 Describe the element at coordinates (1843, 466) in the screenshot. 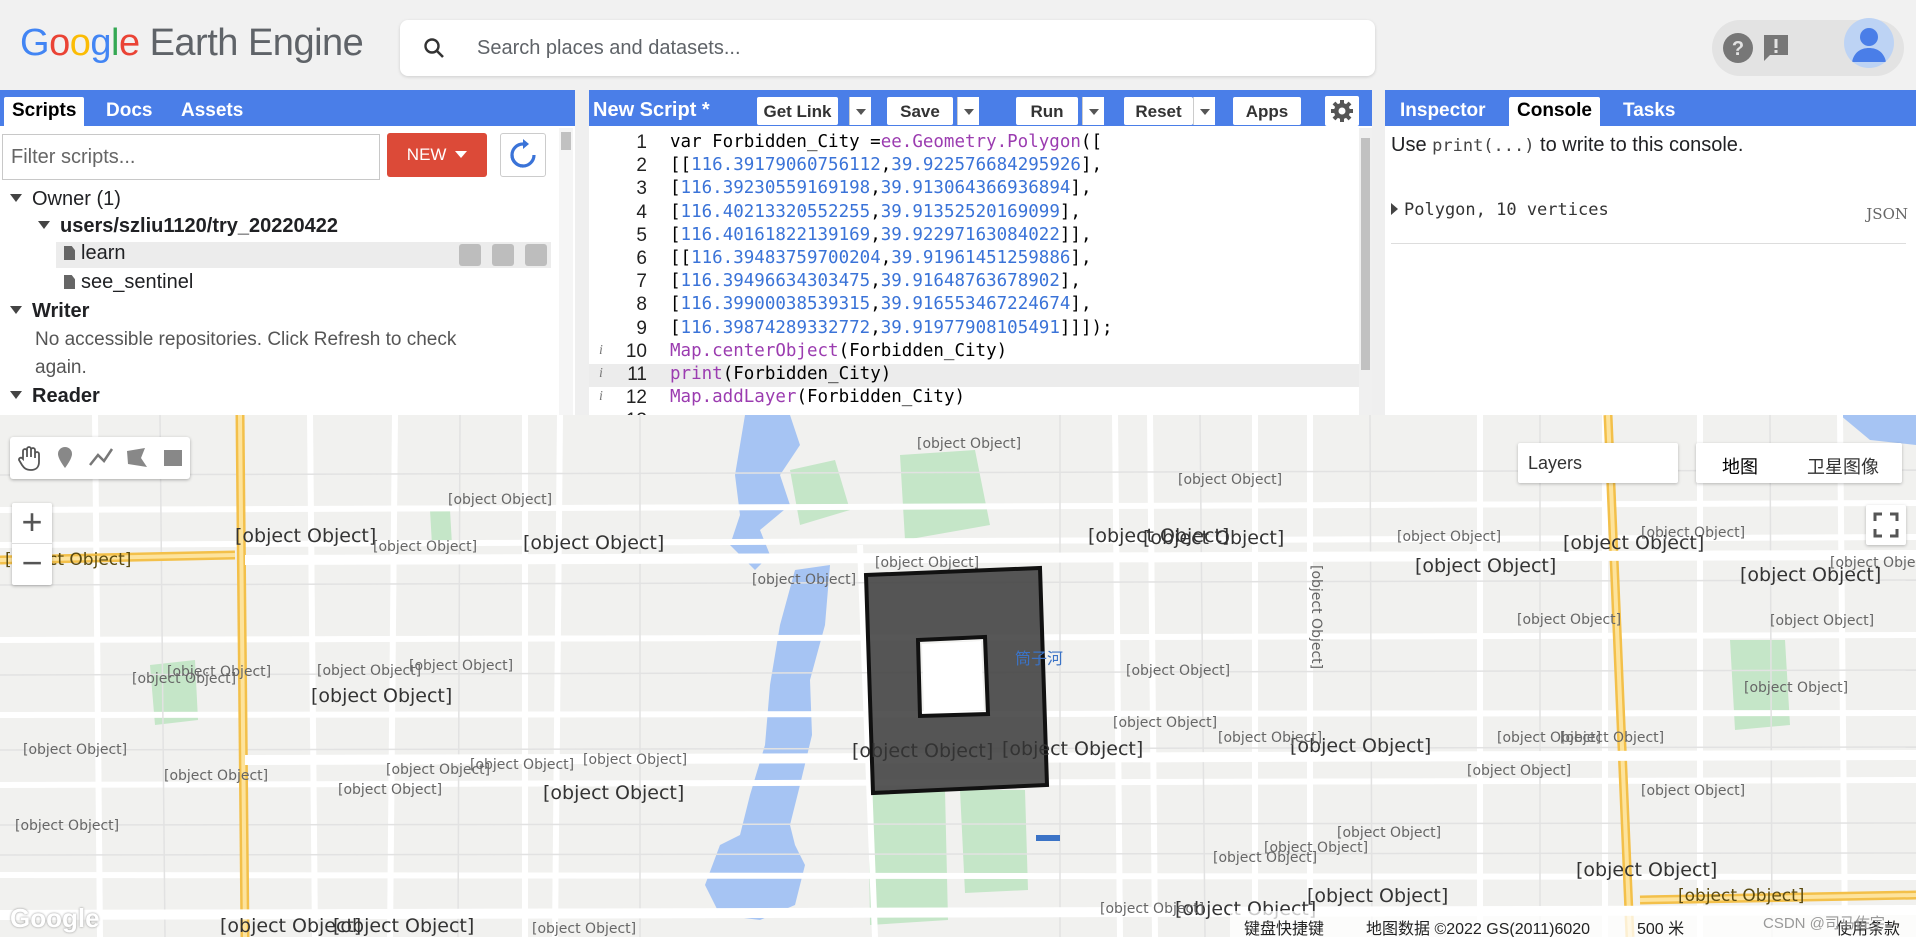

I see `map-type-satellite: 卫星图像` at that location.